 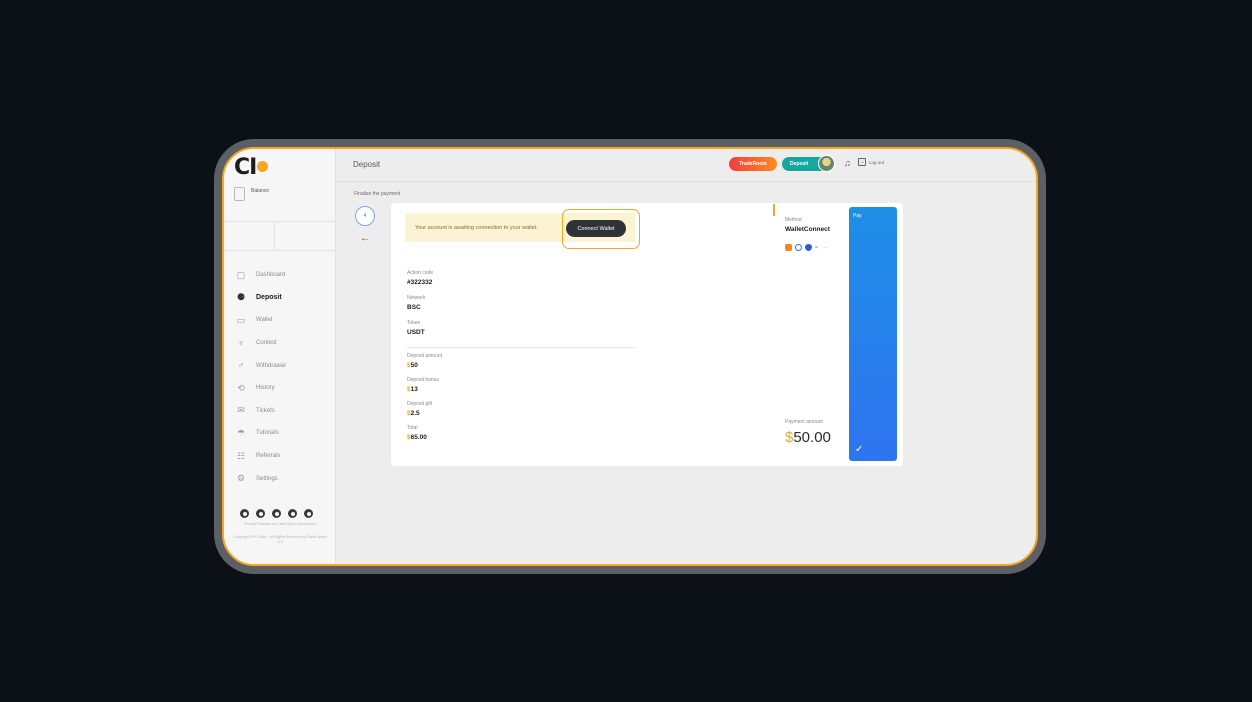 What do you see at coordinates (424, 365) in the screenshot?
I see `deposit-amount-value: $50` at bounding box center [424, 365].